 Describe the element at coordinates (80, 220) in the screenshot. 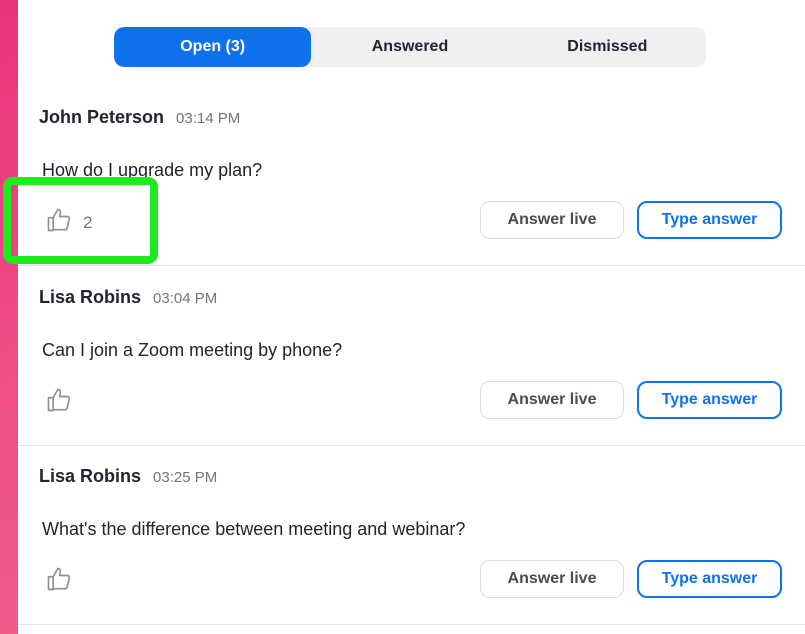

I see `highlight-box` at that location.